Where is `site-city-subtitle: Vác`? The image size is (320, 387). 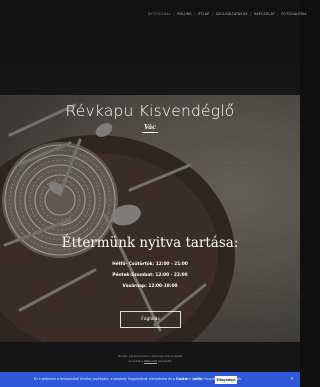
site-city-subtitle: Vác is located at coordinates (150, 128).